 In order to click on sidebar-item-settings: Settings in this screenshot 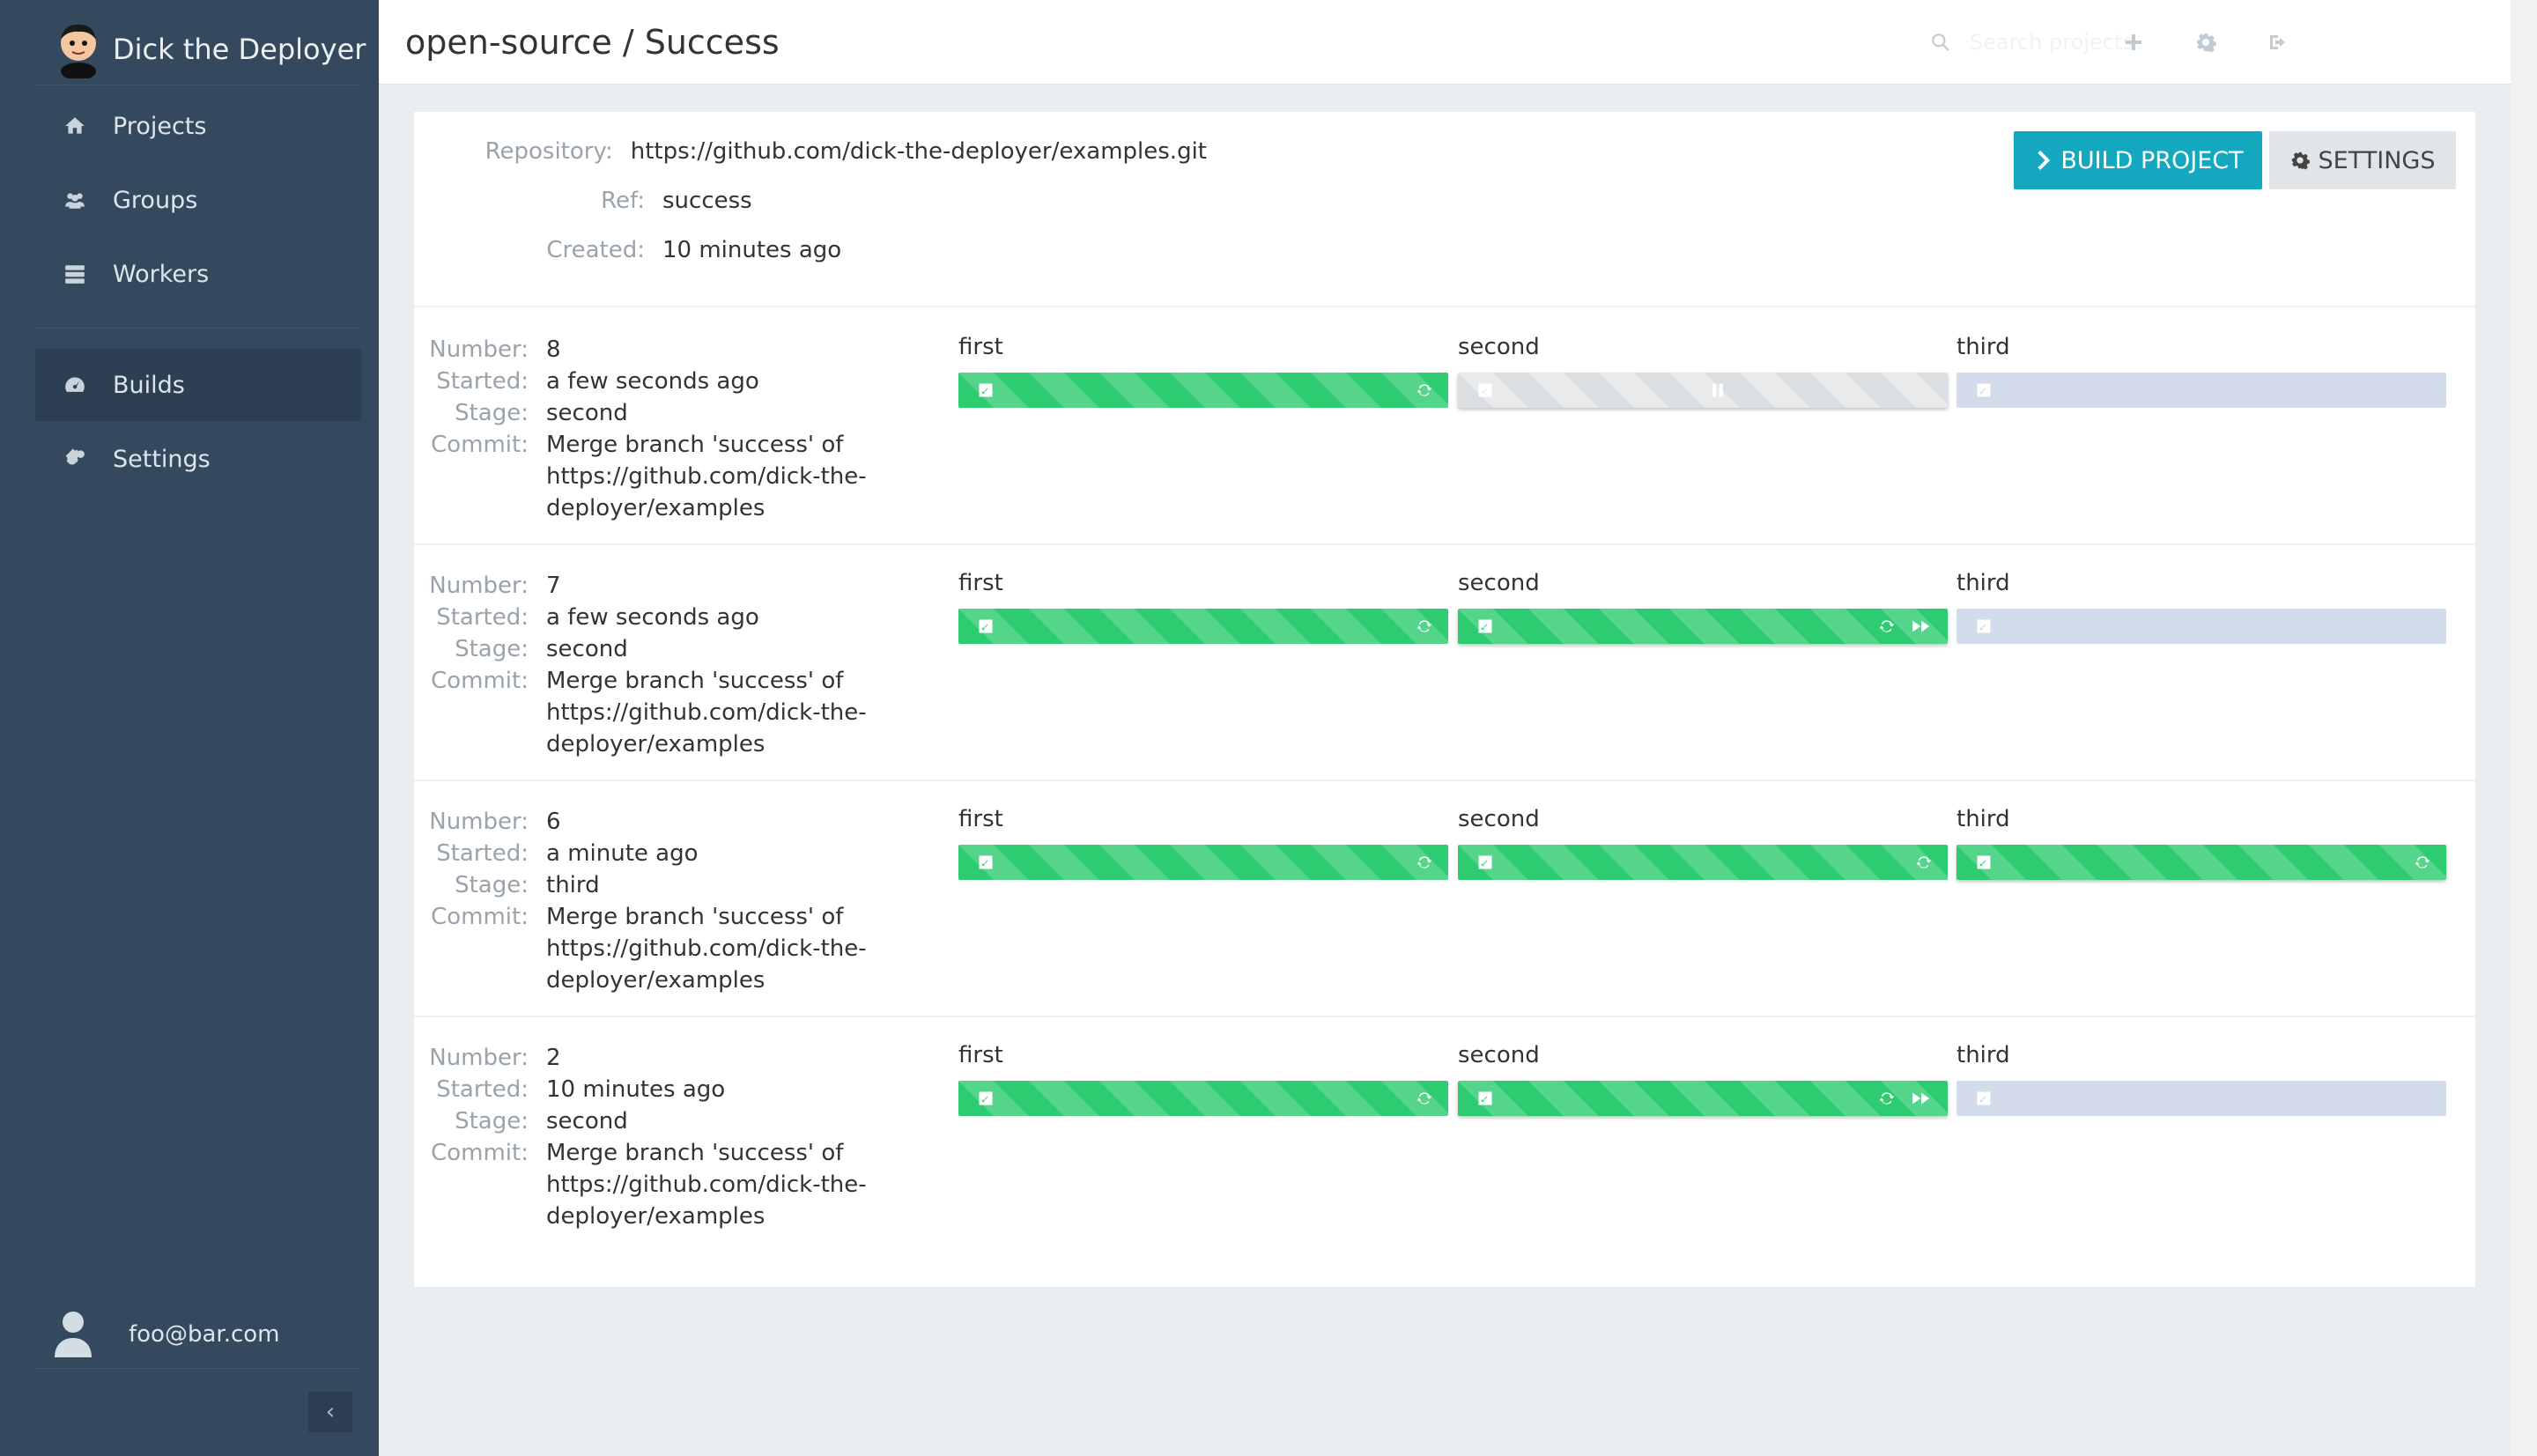, I will do `click(198, 459)`.